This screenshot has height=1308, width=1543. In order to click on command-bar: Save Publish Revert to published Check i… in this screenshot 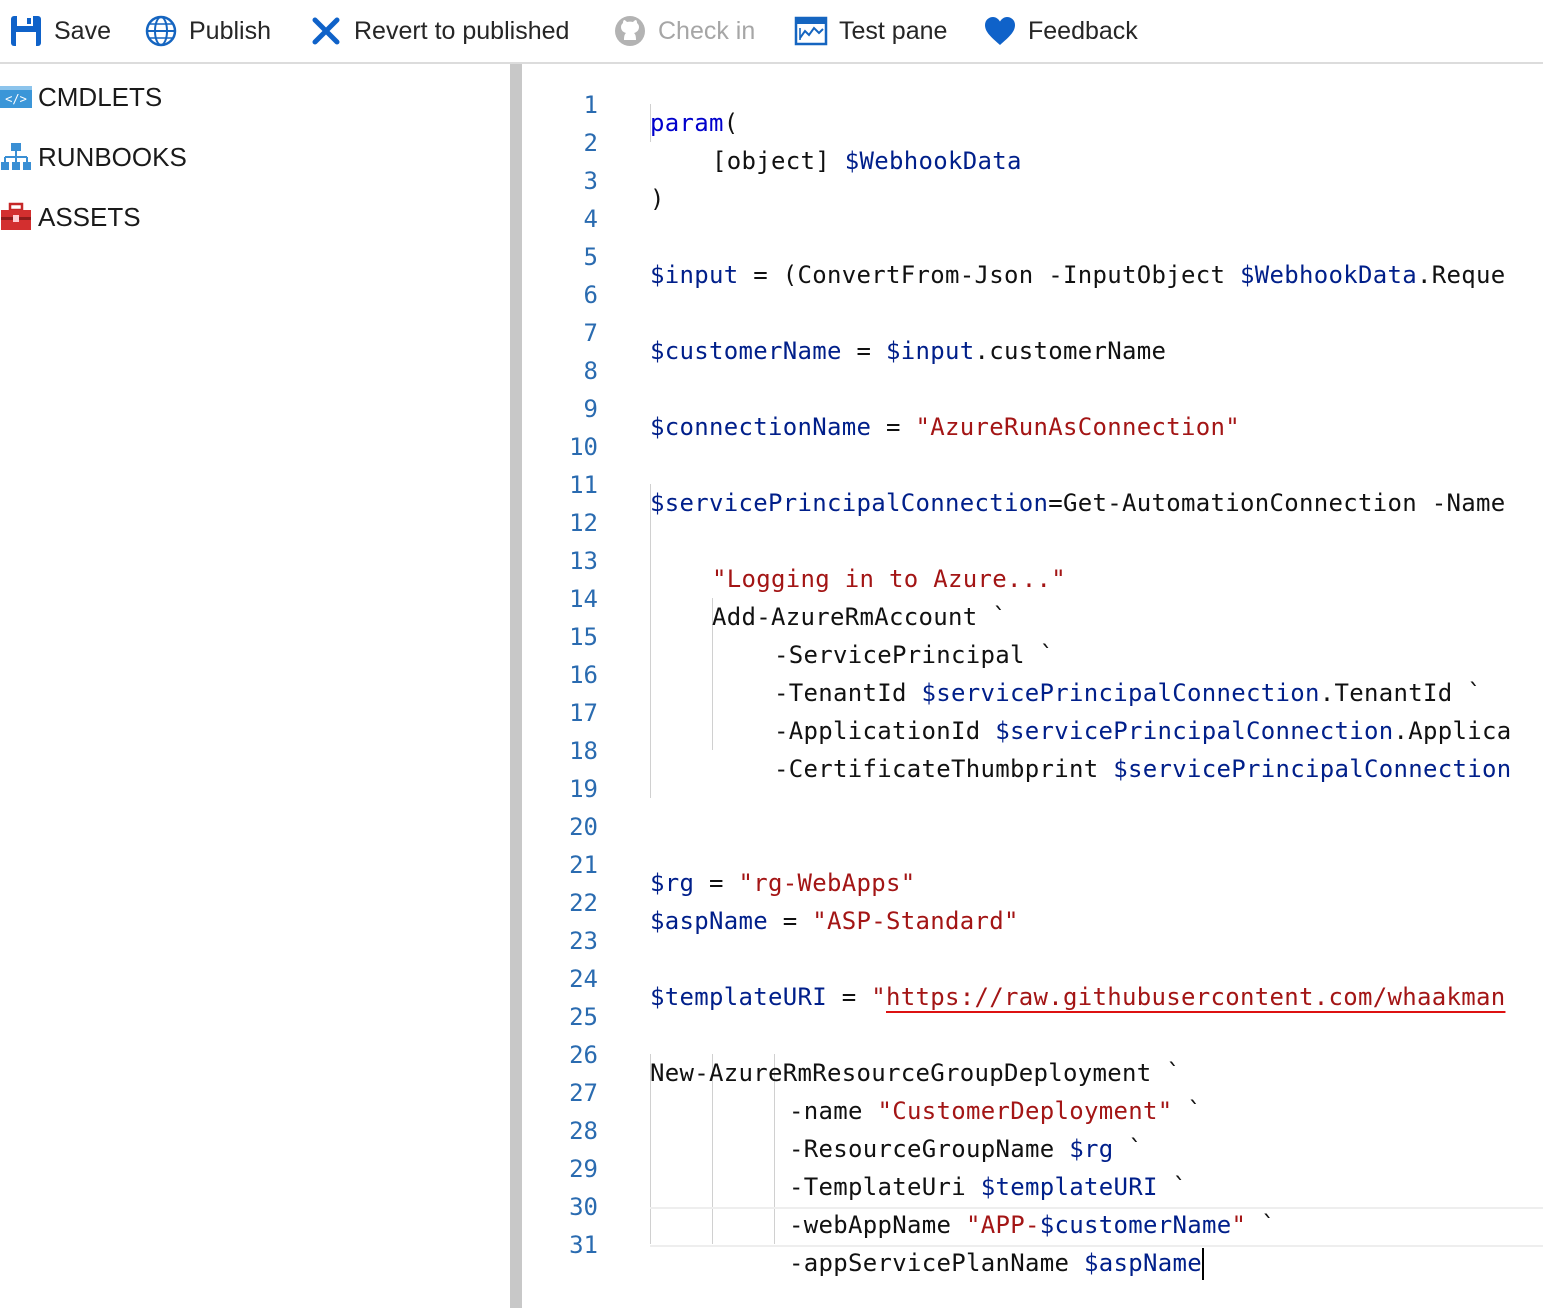, I will do `click(771, 32)`.